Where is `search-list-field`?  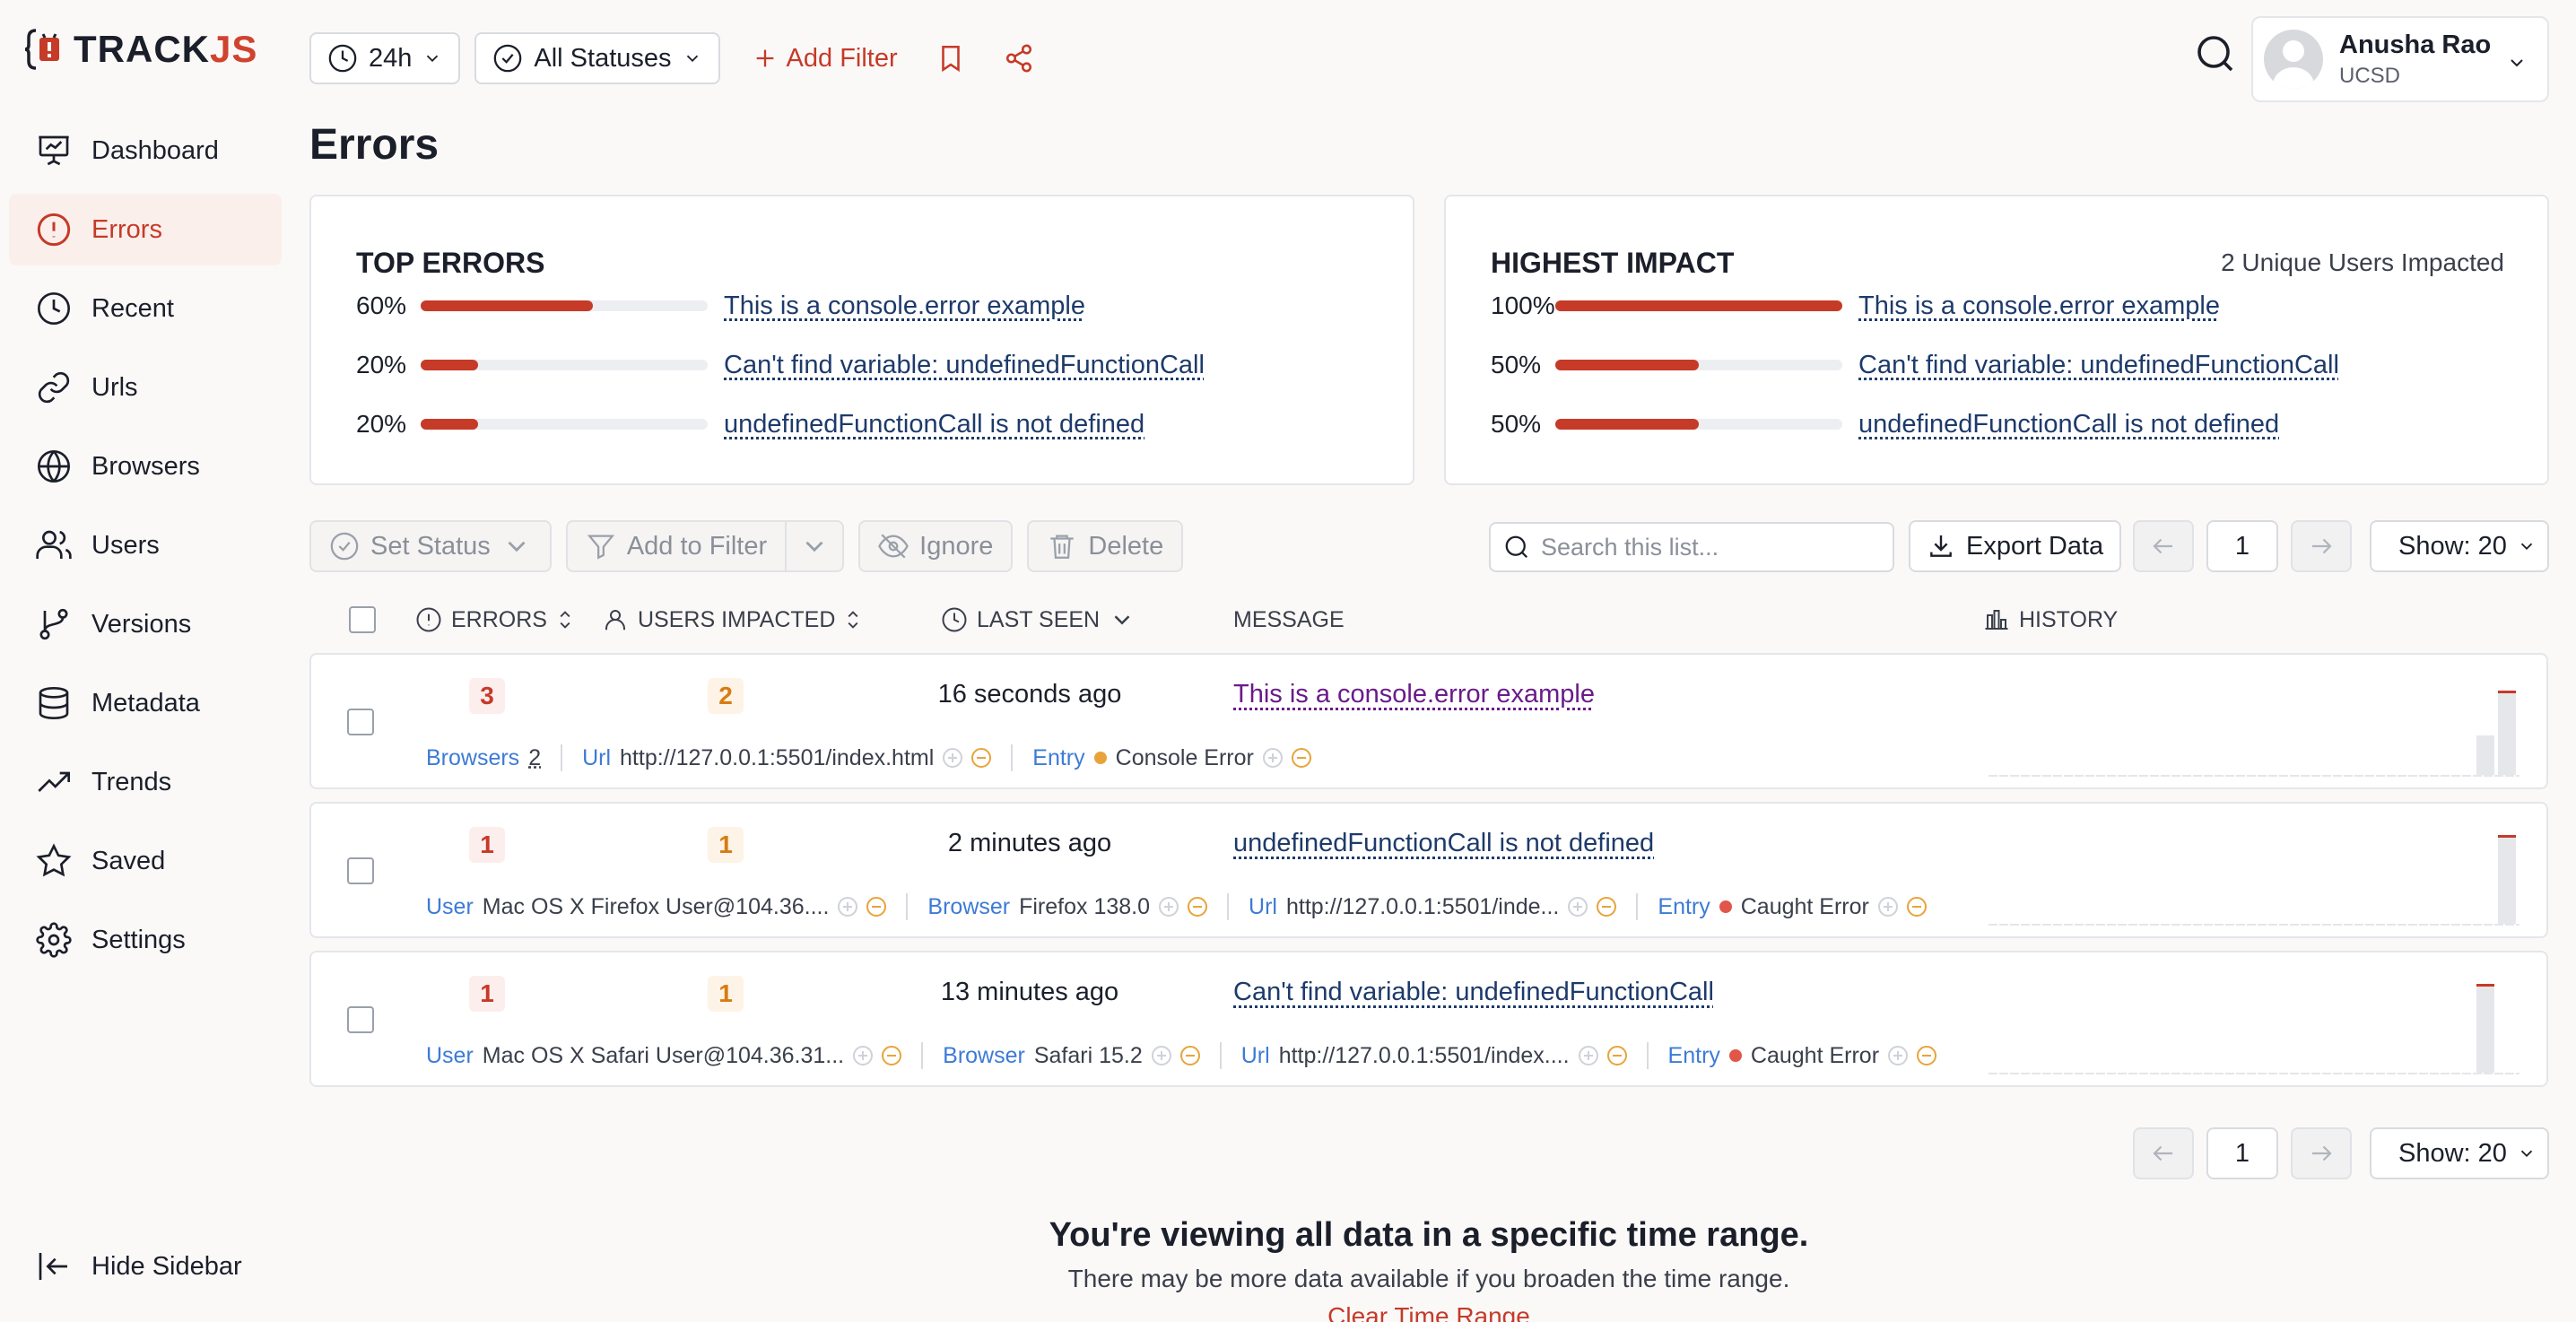 search-list-field is located at coordinates (1691, 547).